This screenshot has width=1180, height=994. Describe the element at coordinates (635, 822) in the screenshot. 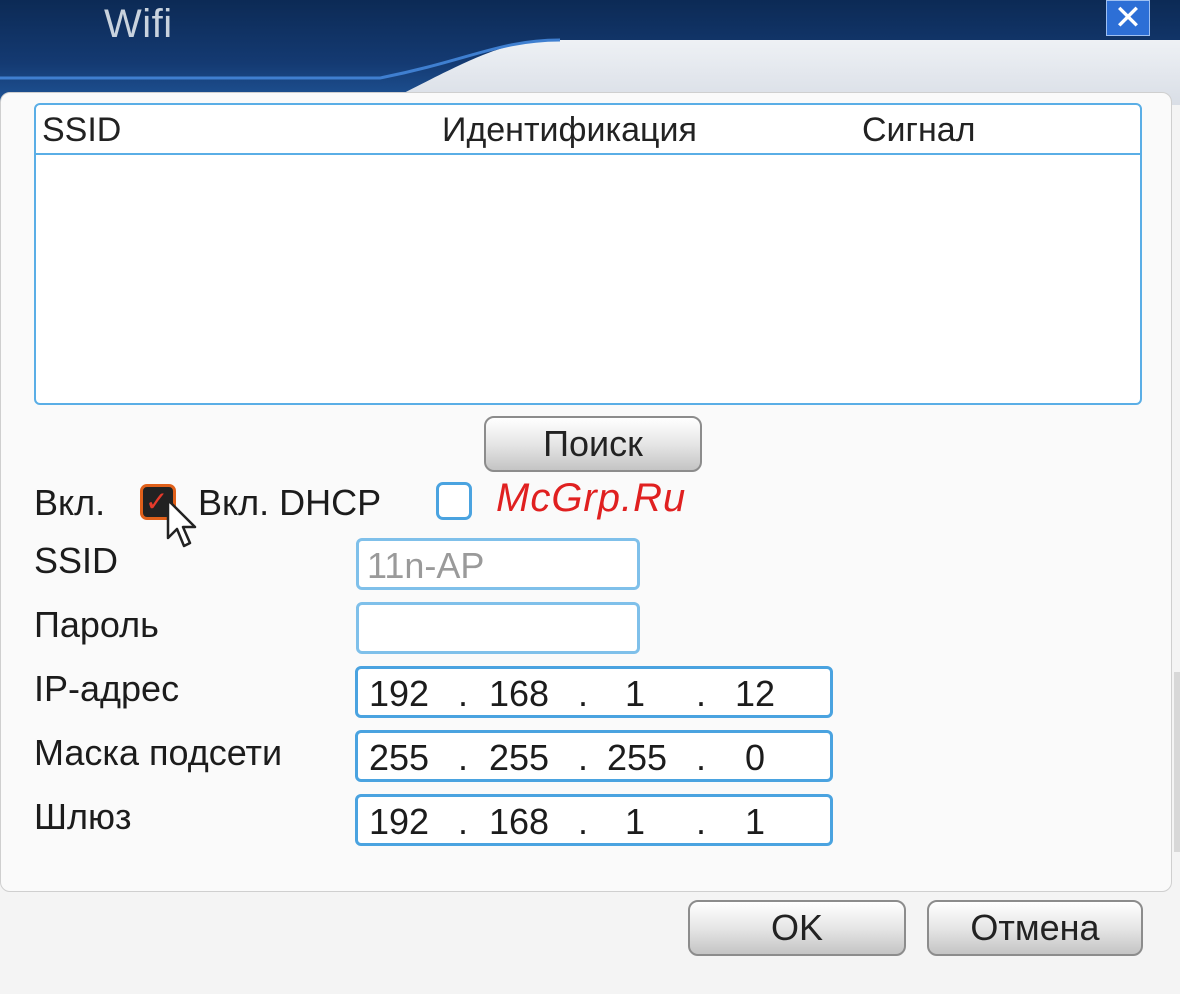

I see `gateway-octet-3: 1` at that location.